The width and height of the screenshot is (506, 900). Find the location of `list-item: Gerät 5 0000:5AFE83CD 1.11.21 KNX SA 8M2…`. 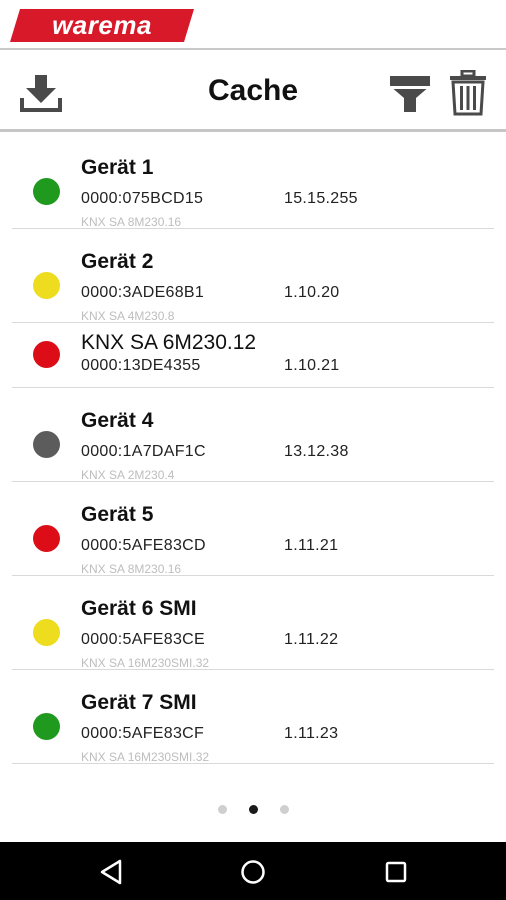

list-item: Gerät 5 0000:5AFE83CD 1.11.21 KNX SA 8M2… is located at coordinates (253, 529).